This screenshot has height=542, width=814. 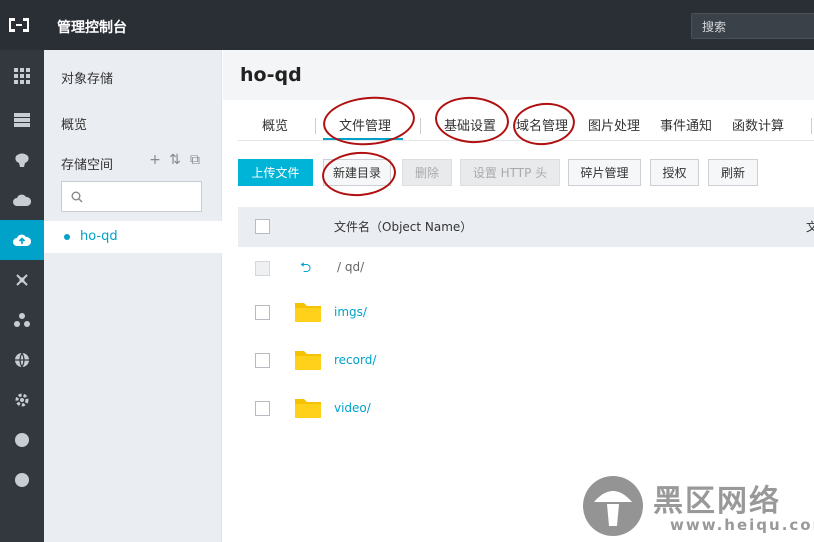 What do you see at coordinates (133, 237) in the screenshot?
I see `sidebar-item-bucket: ho-qd` at bounding box center [133, 237].